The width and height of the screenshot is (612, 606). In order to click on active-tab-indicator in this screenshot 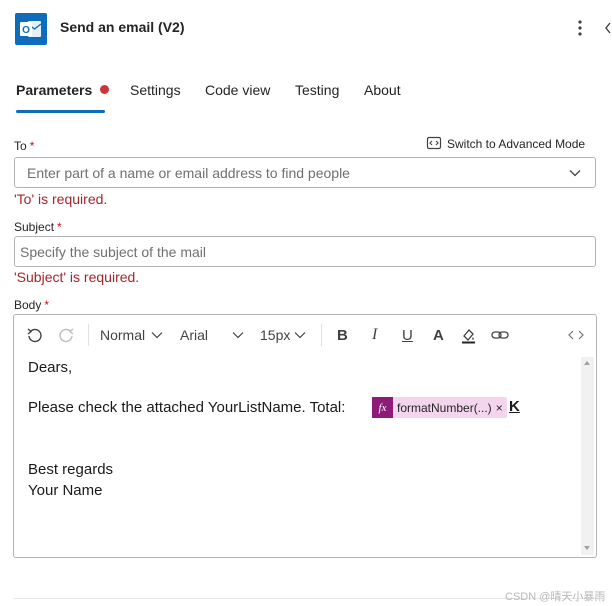, I will do `click(60, 111)`.